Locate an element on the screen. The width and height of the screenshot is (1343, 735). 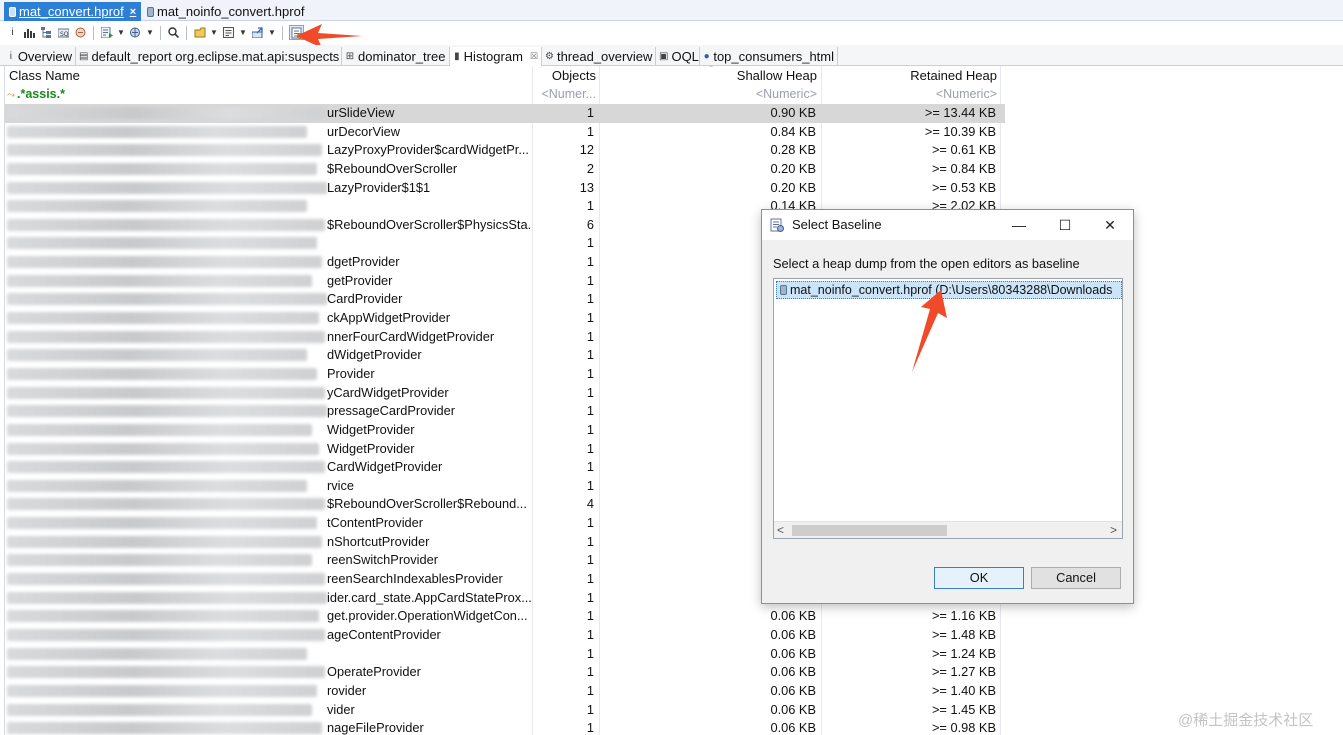
tab-dominator-tree: ⊞ dominator_tree is located at coordinates (396, 56).